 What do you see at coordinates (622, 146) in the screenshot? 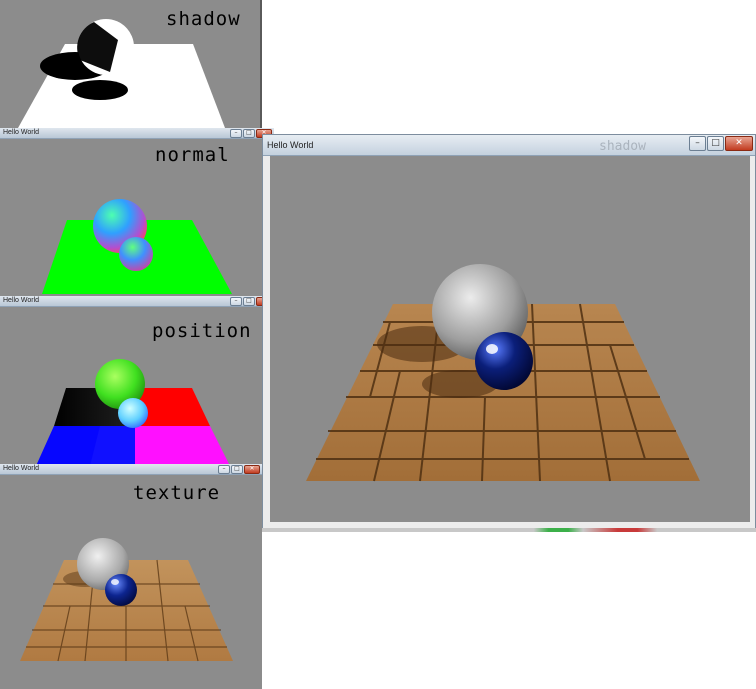
I see `ghost-shadow-label: shadow` at bounding box center [622, 146].